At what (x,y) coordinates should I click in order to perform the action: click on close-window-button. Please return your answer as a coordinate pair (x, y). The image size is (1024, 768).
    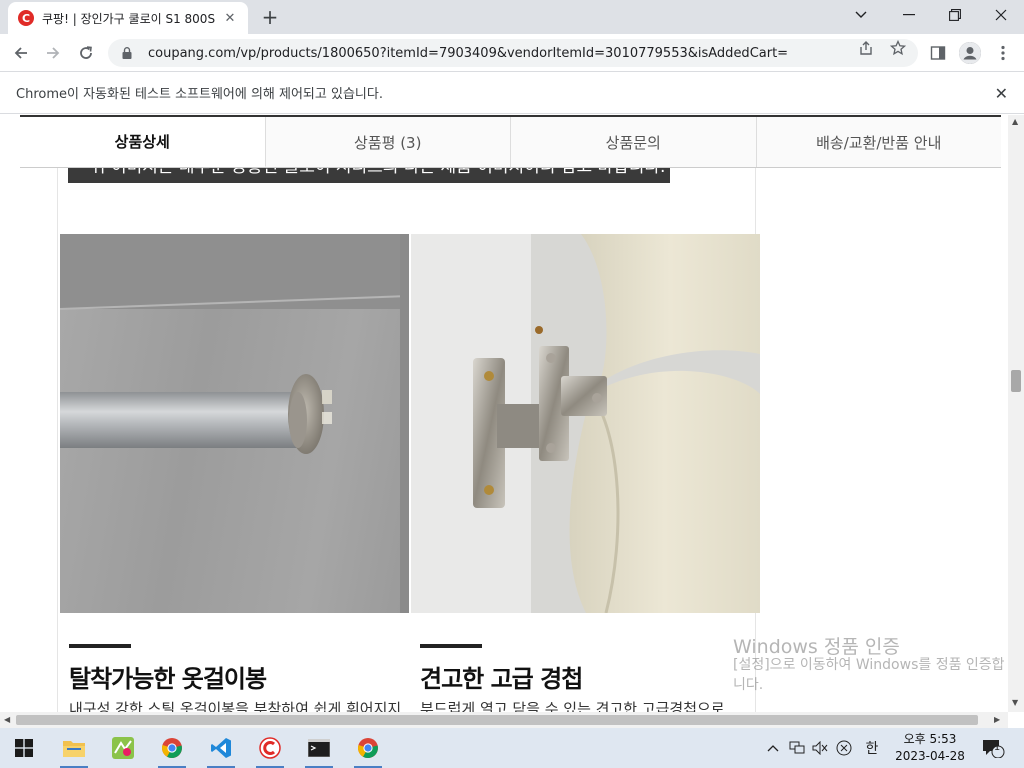
    Looking at the image, I should click on (1001, 15).